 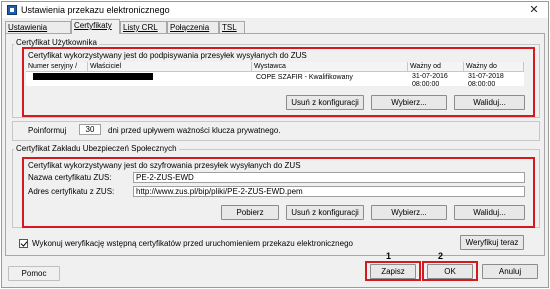 I want to click on column-serial-number: Numer seryjny /, so click(x=57, y=67).